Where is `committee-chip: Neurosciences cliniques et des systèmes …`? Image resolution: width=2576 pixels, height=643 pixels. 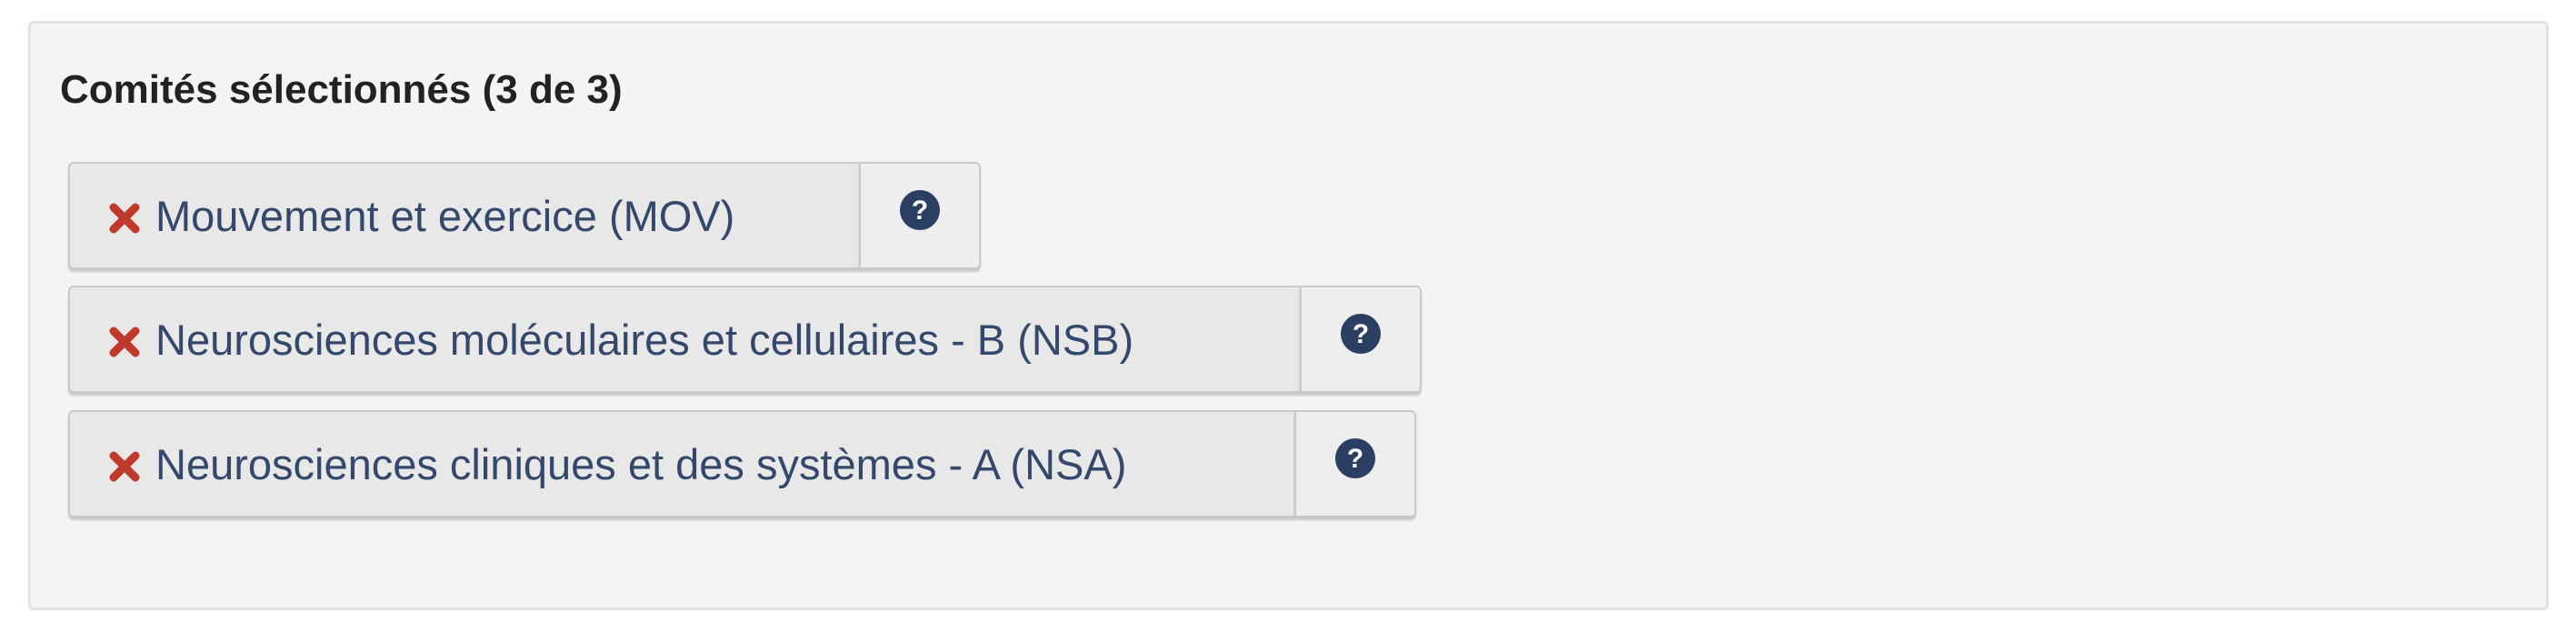 committee-chip: Neurosciences cliniques et des systèmes … is located at coordinates (742, 463).